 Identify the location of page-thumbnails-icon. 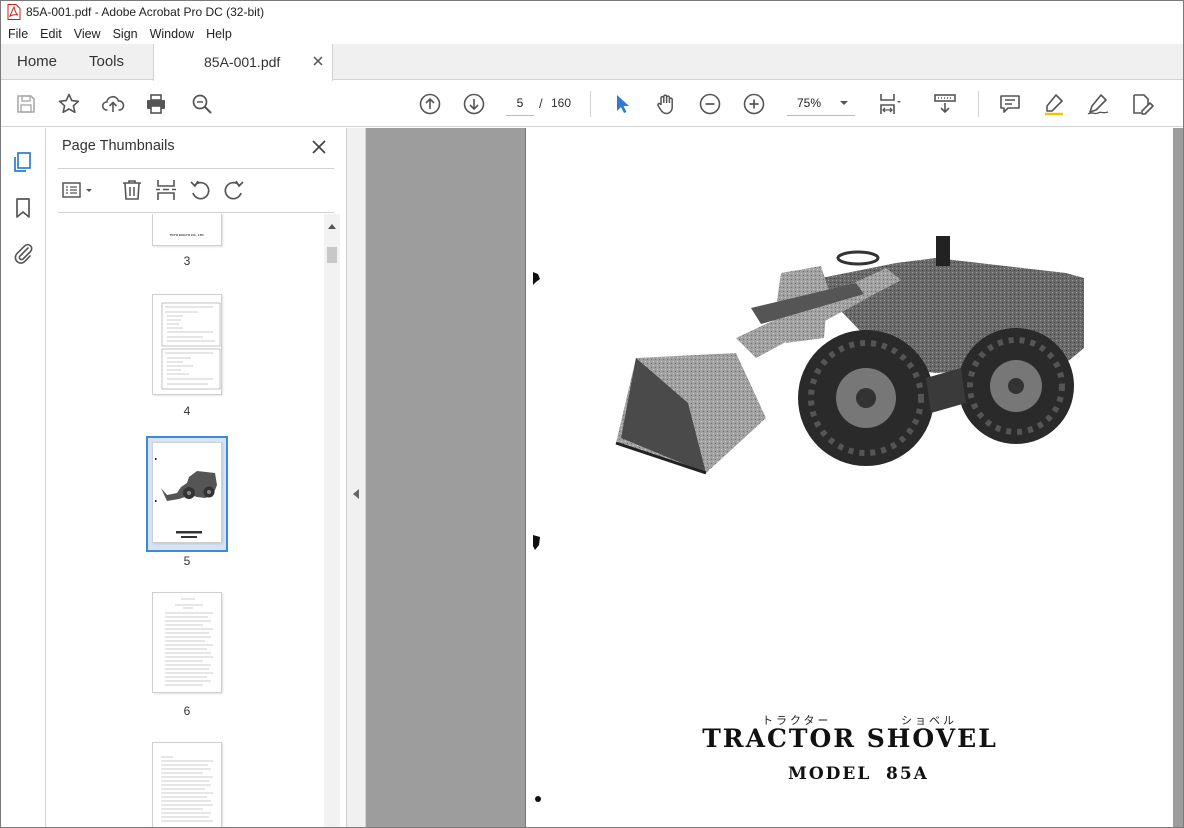
(23, 162).